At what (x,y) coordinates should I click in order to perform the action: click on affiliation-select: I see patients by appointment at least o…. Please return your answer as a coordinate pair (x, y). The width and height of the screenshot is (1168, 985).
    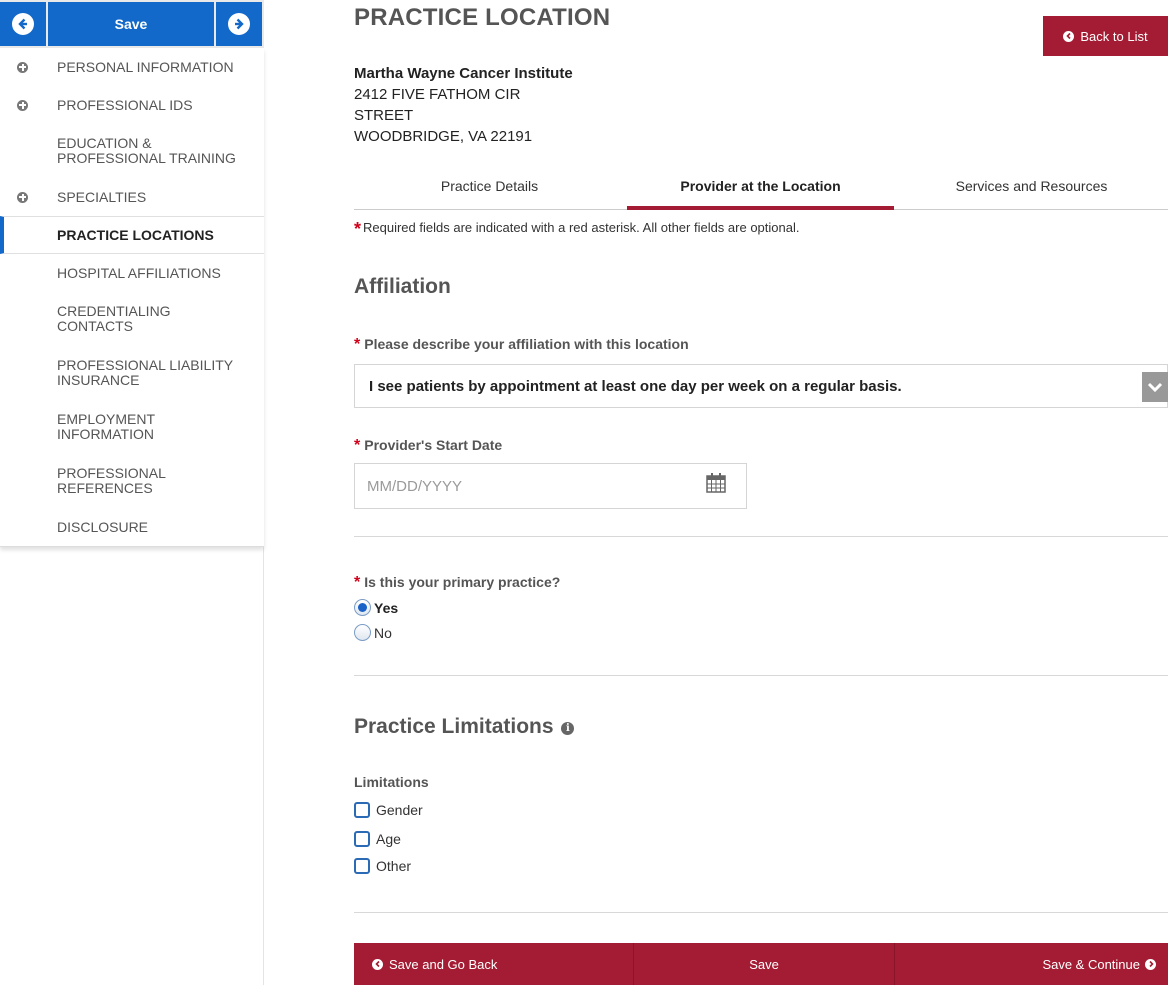
    Looking at the image, I should click on (761, 386).